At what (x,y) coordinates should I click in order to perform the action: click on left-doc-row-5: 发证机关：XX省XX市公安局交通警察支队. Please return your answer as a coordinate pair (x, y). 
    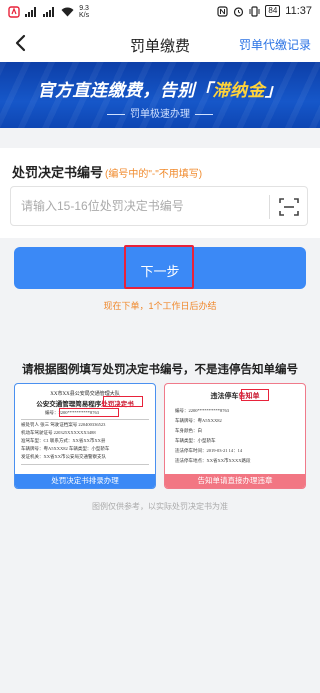
    Looking at the image, I should click on (63, 456).